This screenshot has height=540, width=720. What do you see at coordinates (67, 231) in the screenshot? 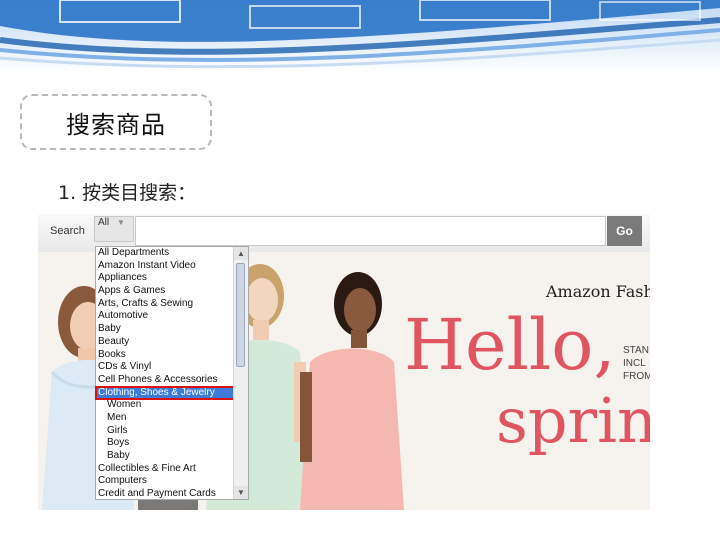
I see `search-label: Search` at bounding box center [67, 231].